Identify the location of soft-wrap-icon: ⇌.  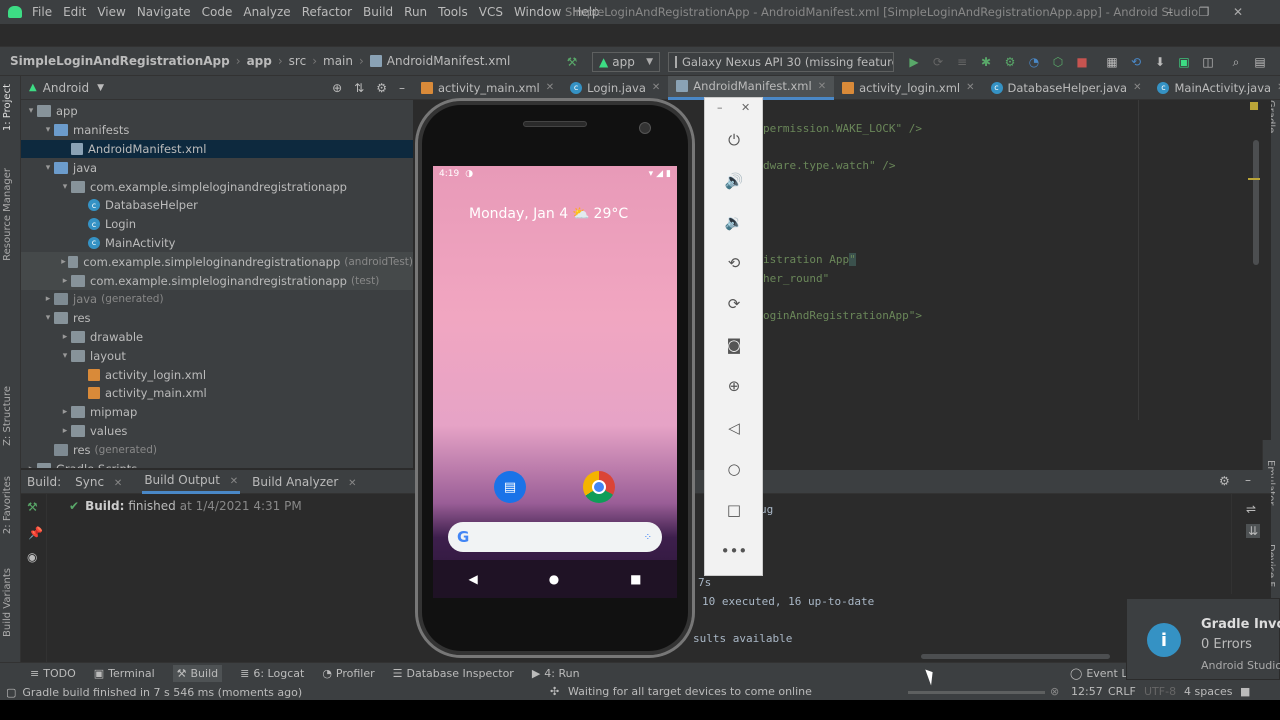
(1251, 509).